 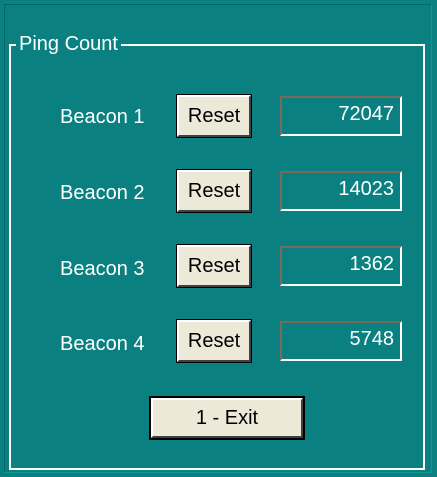 I want to click on beacon-4-label: Beacon 4, so click(x=102, y=344).